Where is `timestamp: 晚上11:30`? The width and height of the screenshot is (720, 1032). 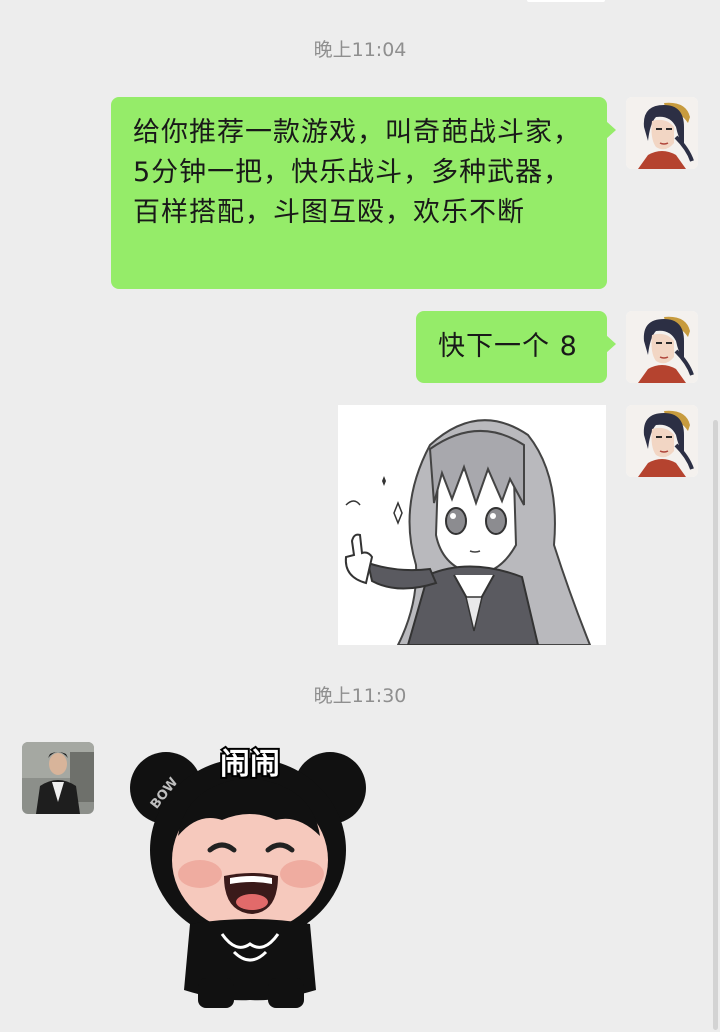 timestamp: 晚上11:30 is located at coordinates (360, 696).